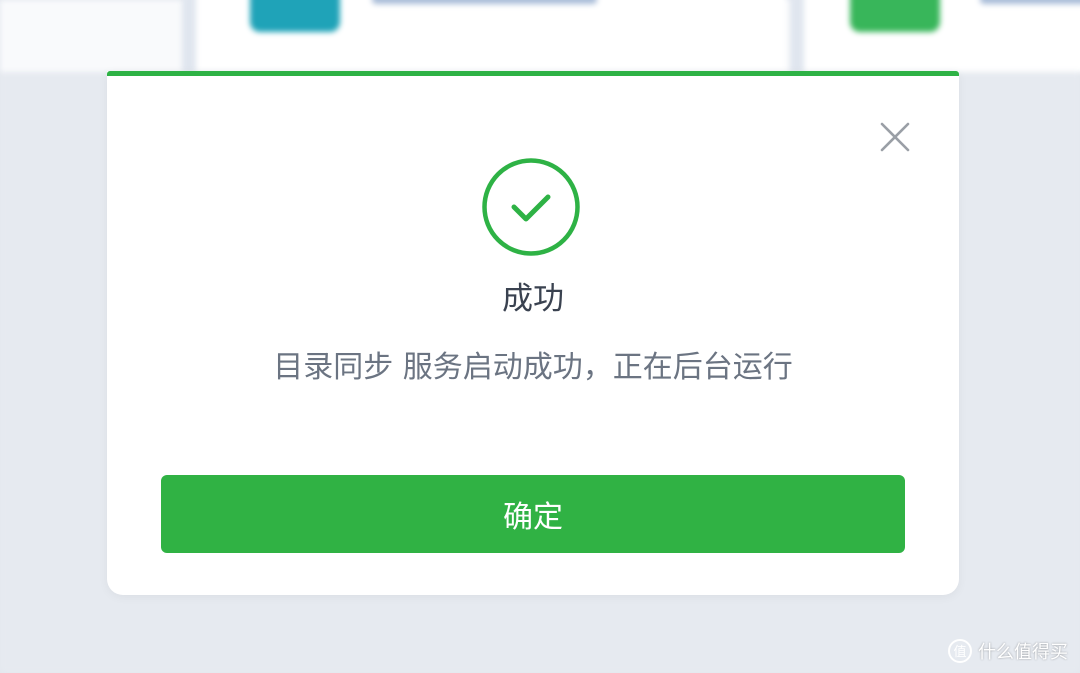  What do you see at coordinates (531, 207) in the screenshot?
I see `check-circle-icon` at bounding box center [531, 207].